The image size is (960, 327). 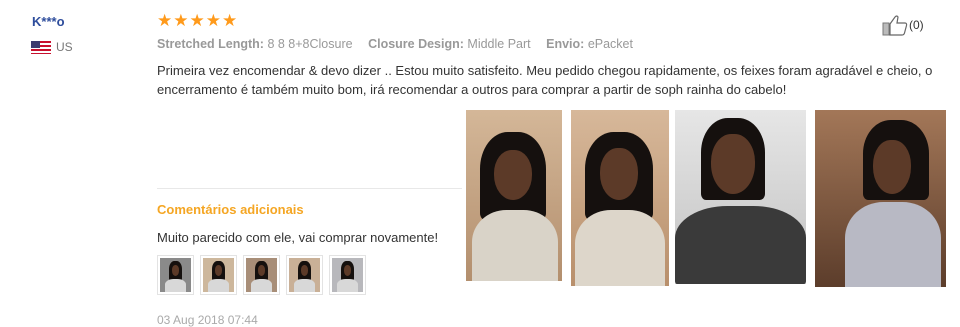 What do you see at coordinates (916, 25) in the screenshot?
I see `helpful-count: (0)` at bounding box center [916, 25].